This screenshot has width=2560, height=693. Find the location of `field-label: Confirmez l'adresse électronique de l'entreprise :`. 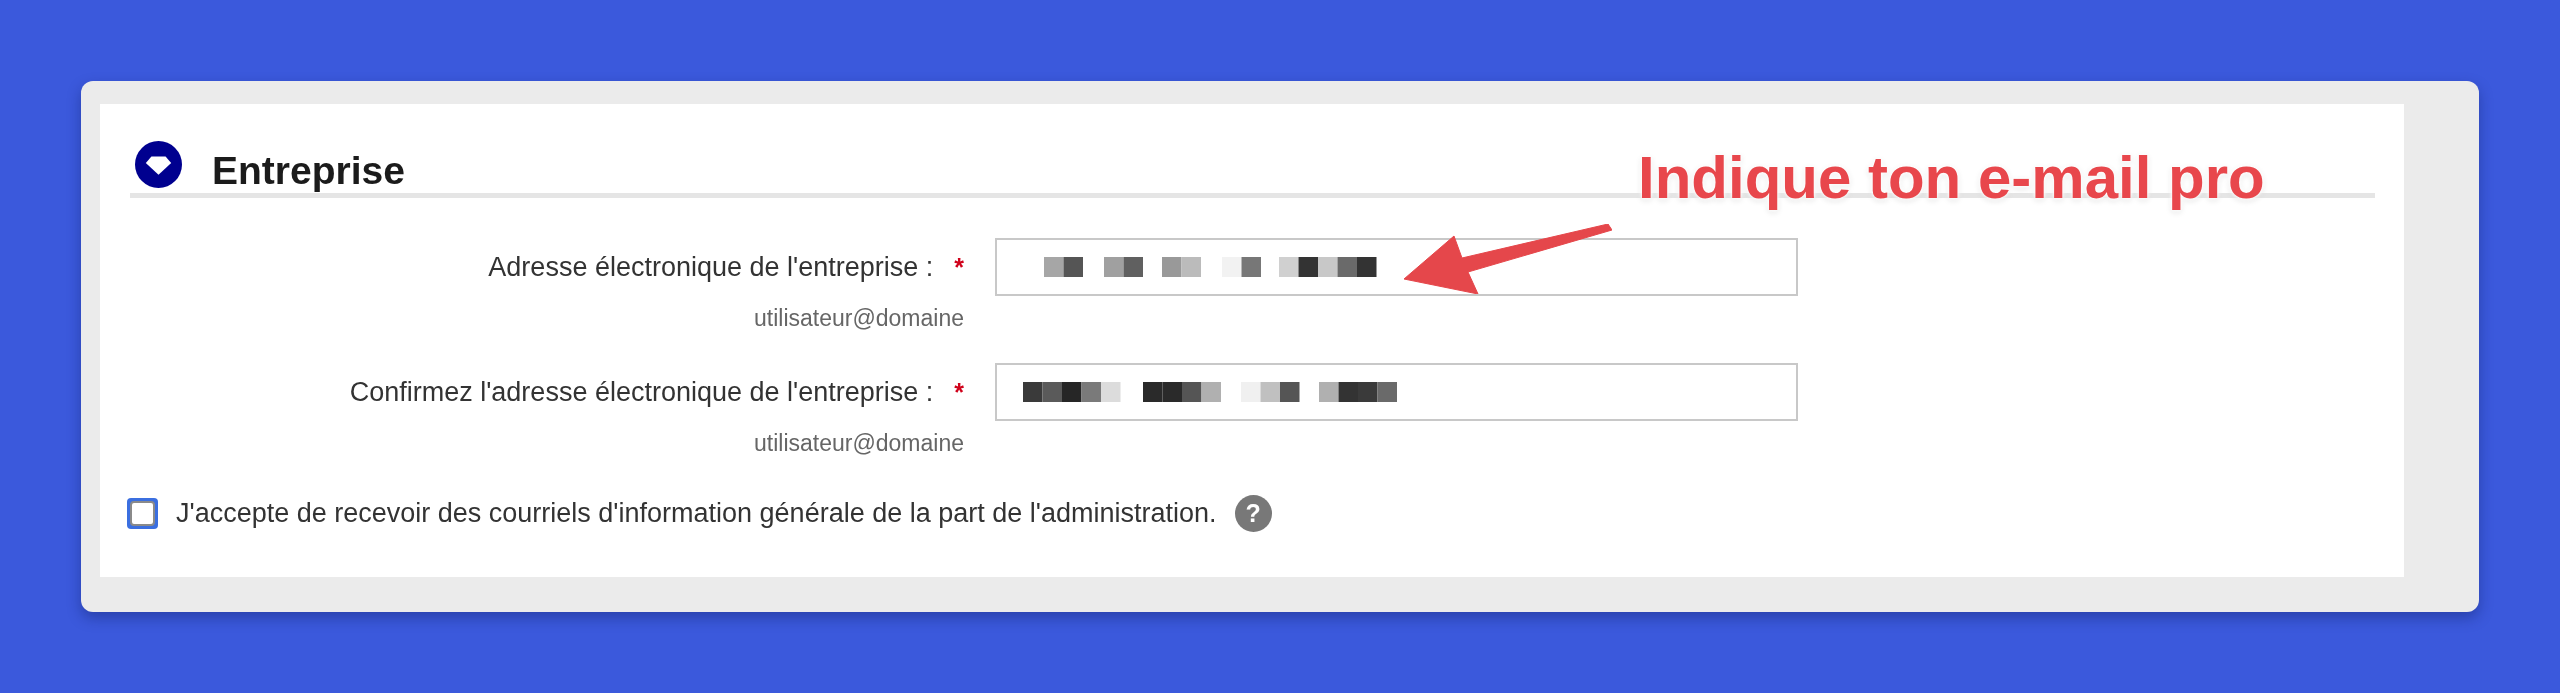

field-label: Confirmez l'adresse électronique de l'entreprise : is located at coordinates (641, 392).